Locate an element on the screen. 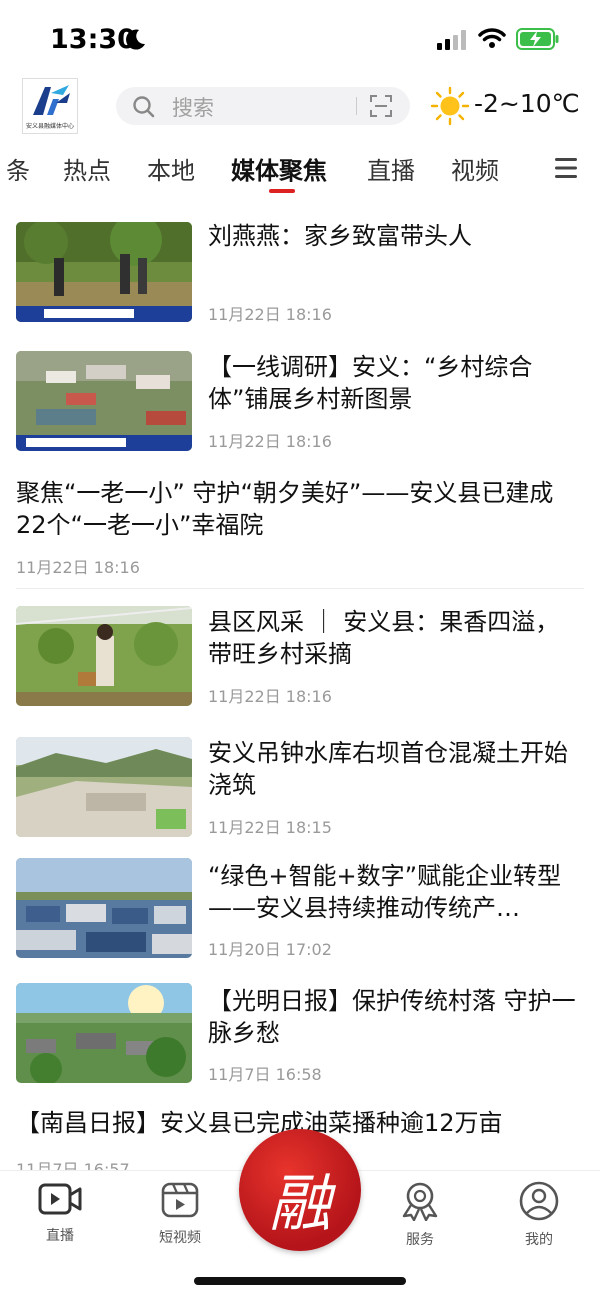 The height and width of the screenshot is (1299, 600). search-placeholder: 搜索 is located at coordinates (193, 108).